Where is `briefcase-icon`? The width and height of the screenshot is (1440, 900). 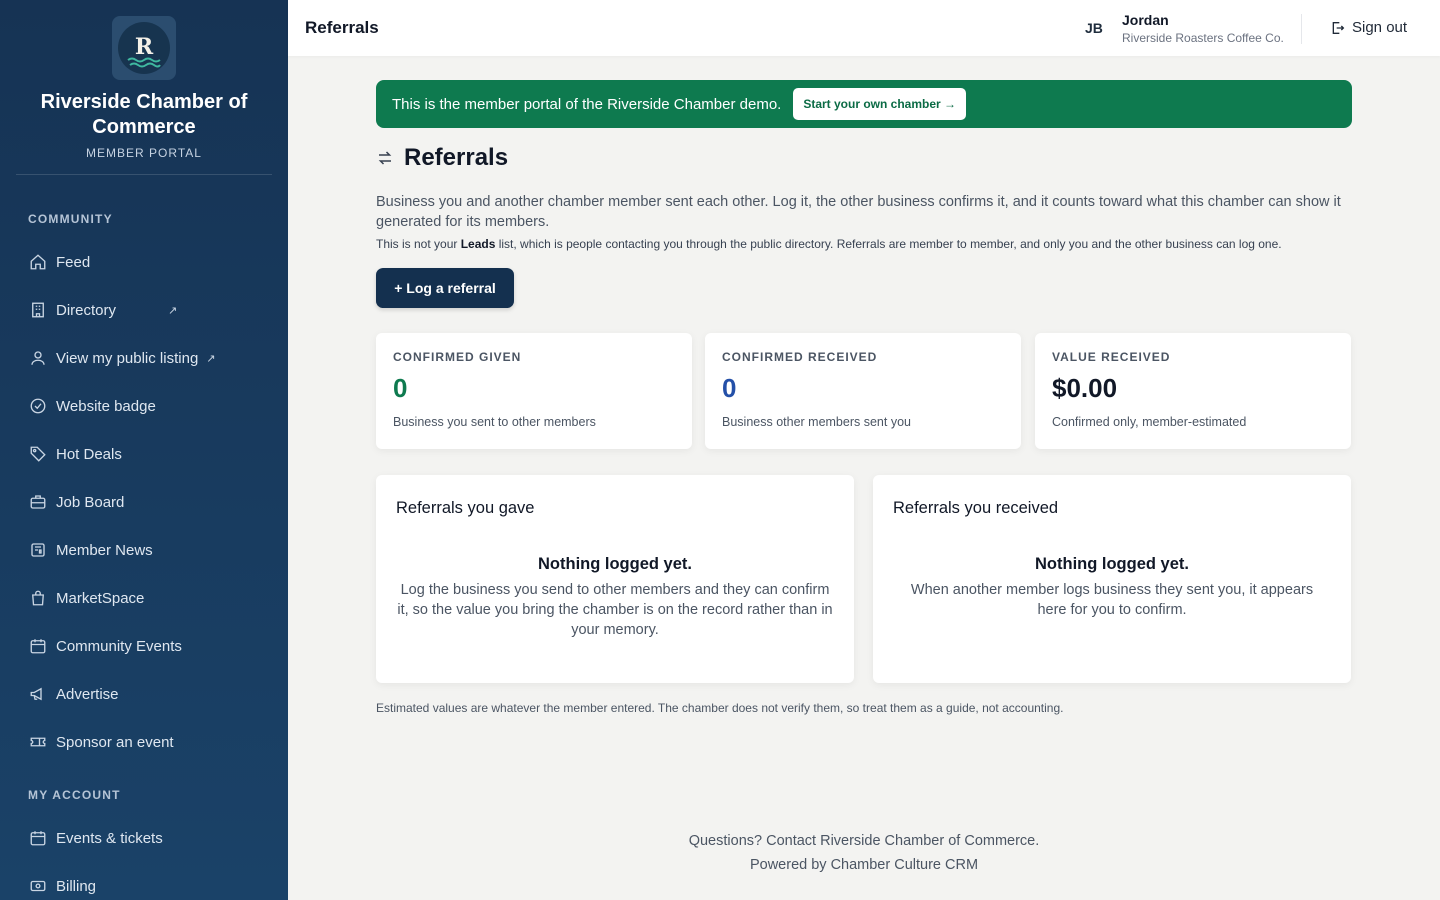
briefcase-icon is located at coordinates (38, 502).